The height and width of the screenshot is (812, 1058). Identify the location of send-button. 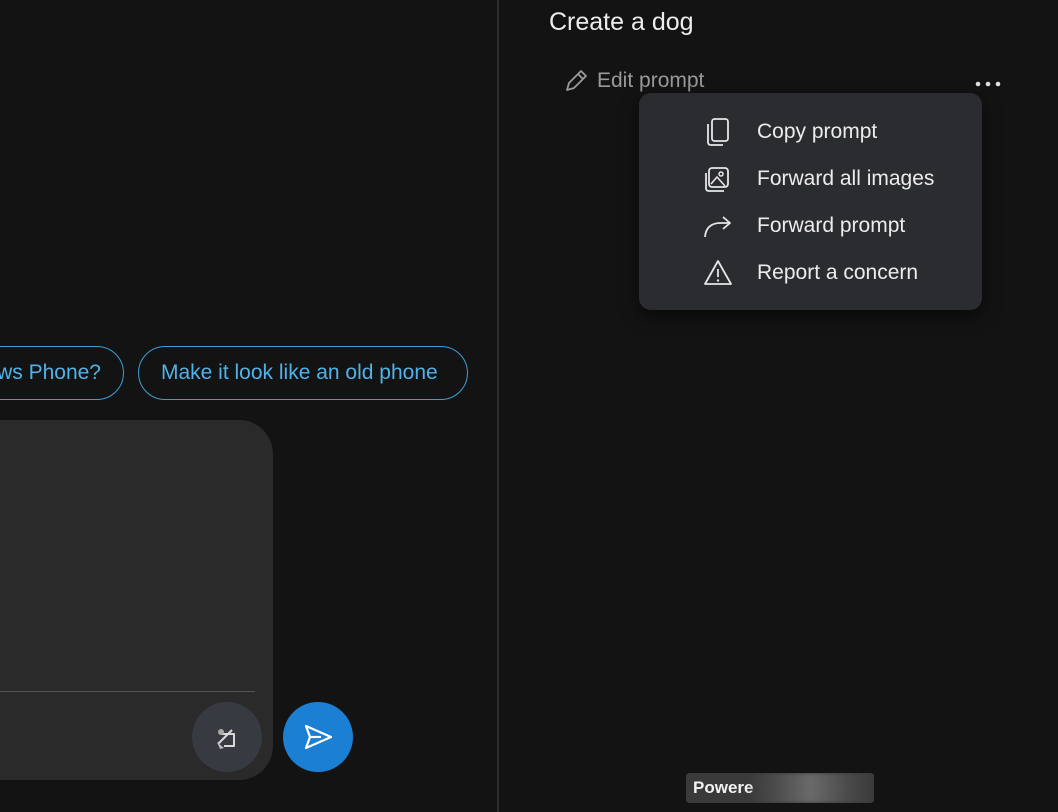
(318, 737).